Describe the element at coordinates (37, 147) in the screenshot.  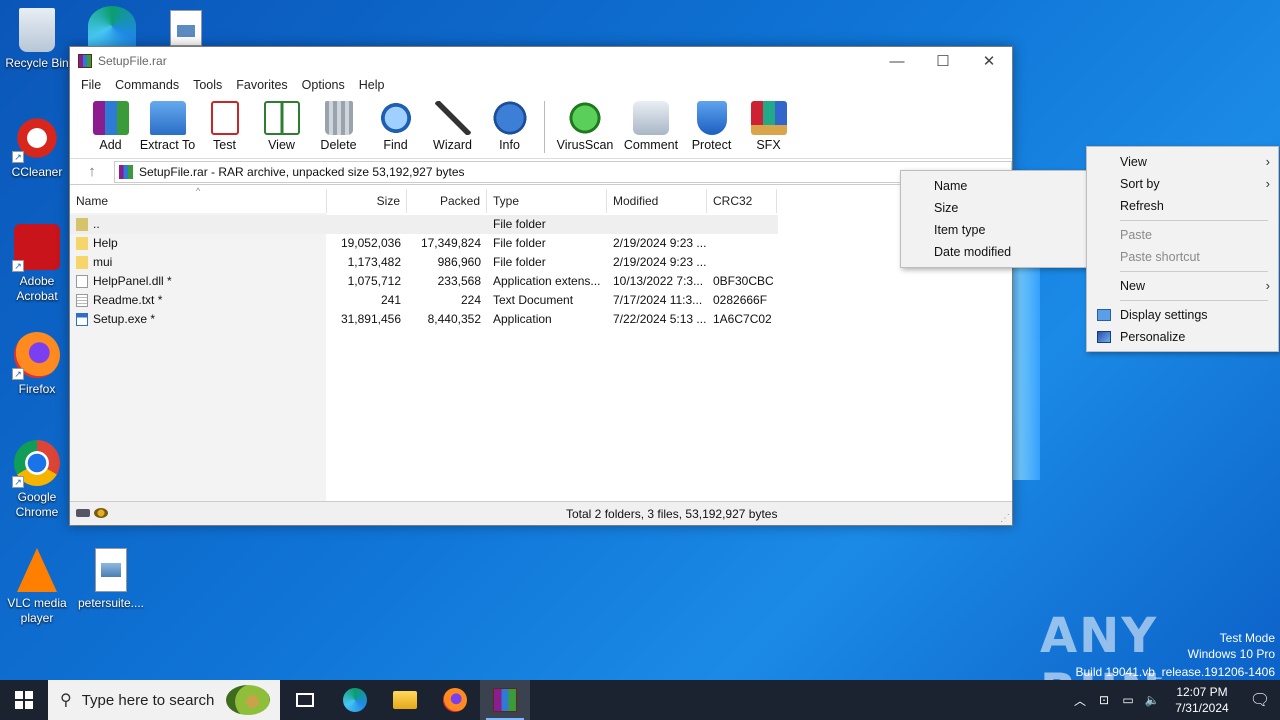
I see `desktop-icon-ccleaner: ↗ CCleaner` at that location.